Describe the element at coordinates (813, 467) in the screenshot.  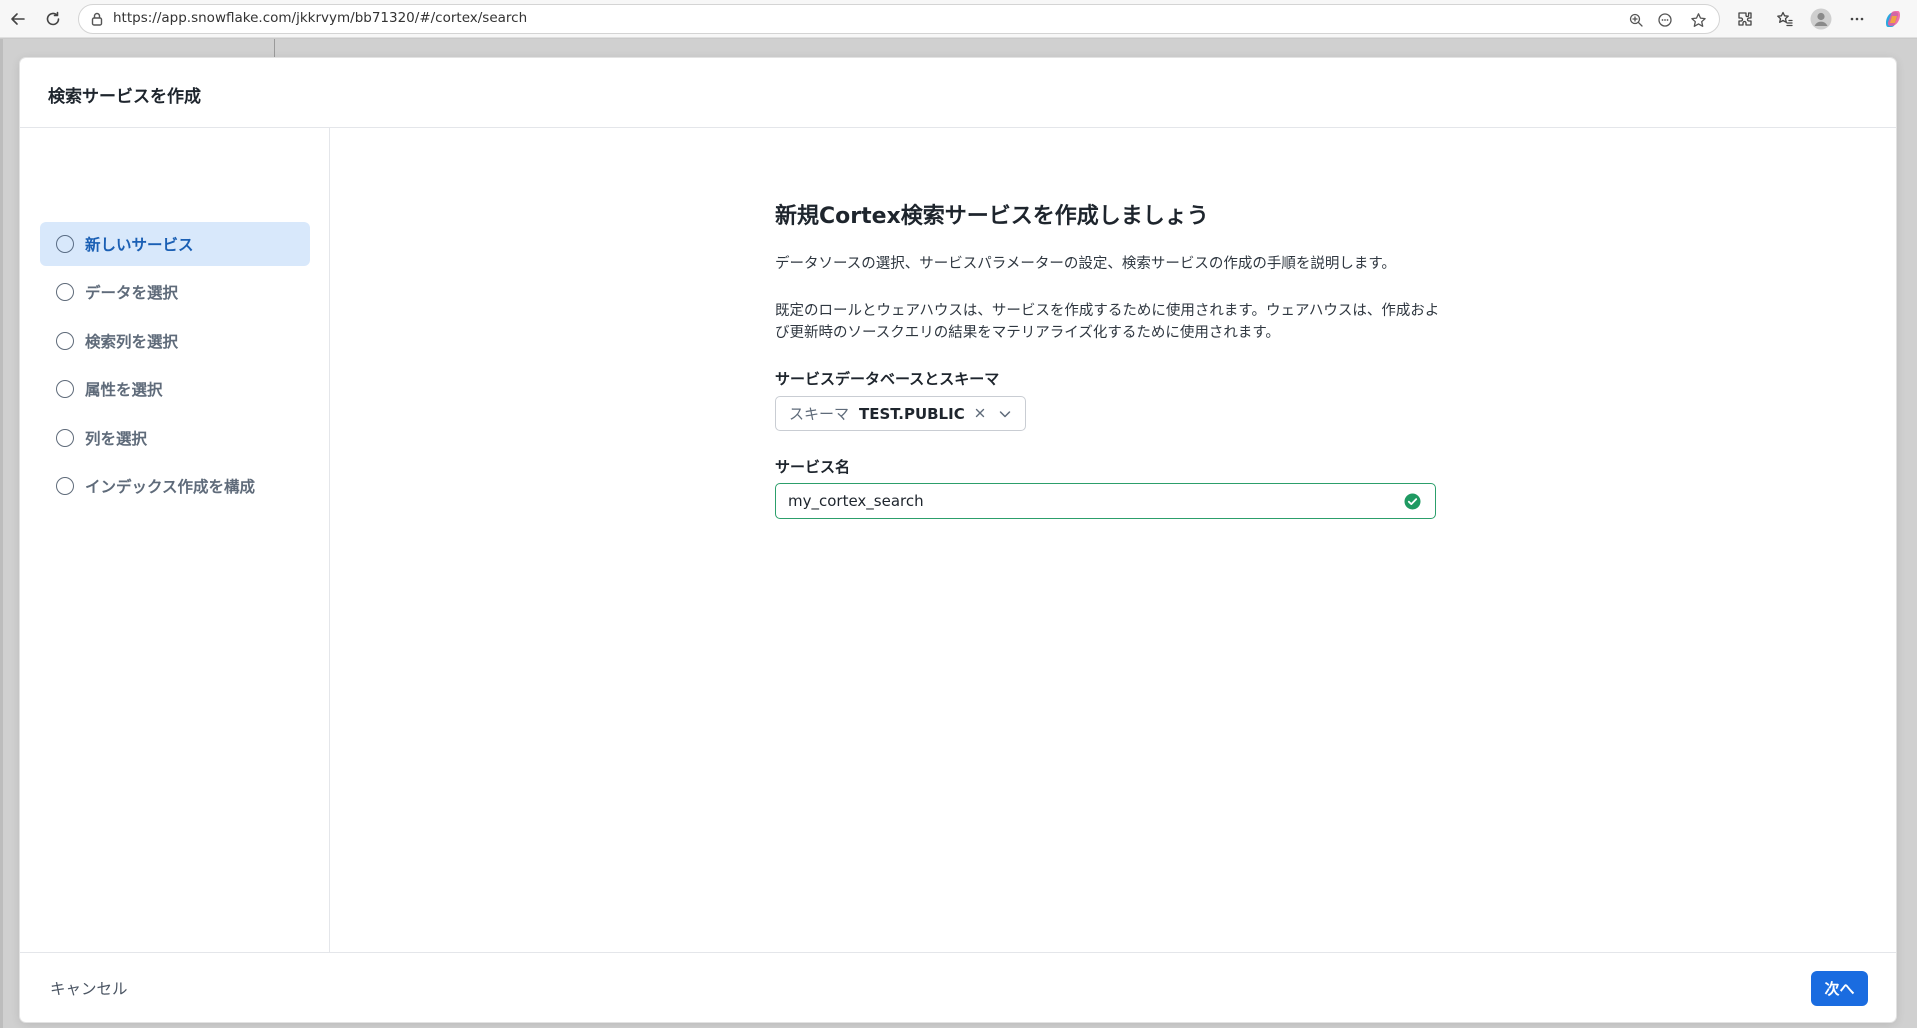
I see `service-name-label: サービス名` at that location.